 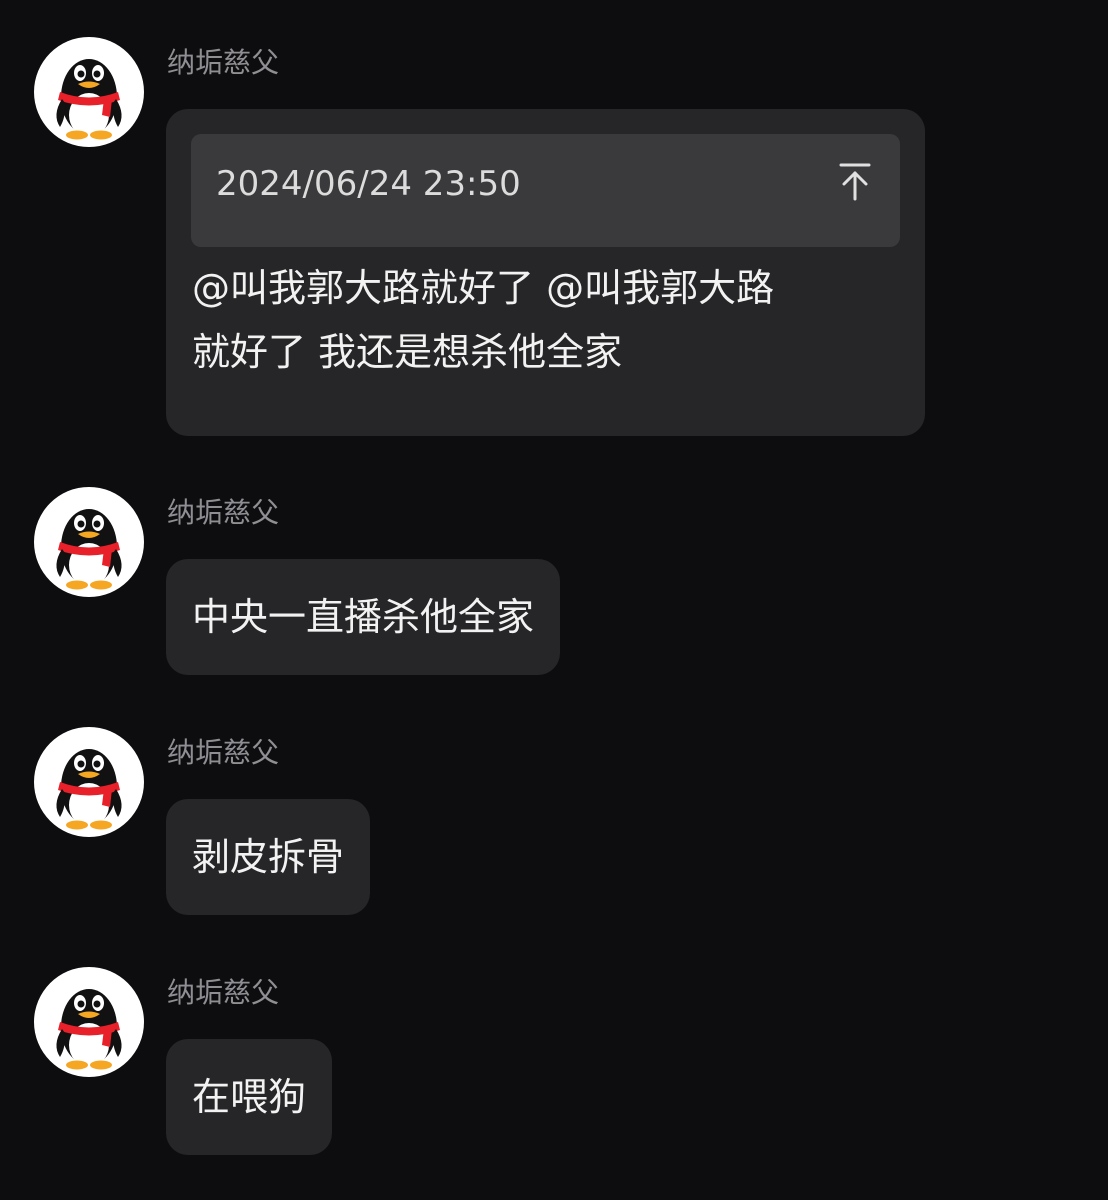 I want to click on message-text: 中央一直播杀他全家, so click(x=363, y=617).